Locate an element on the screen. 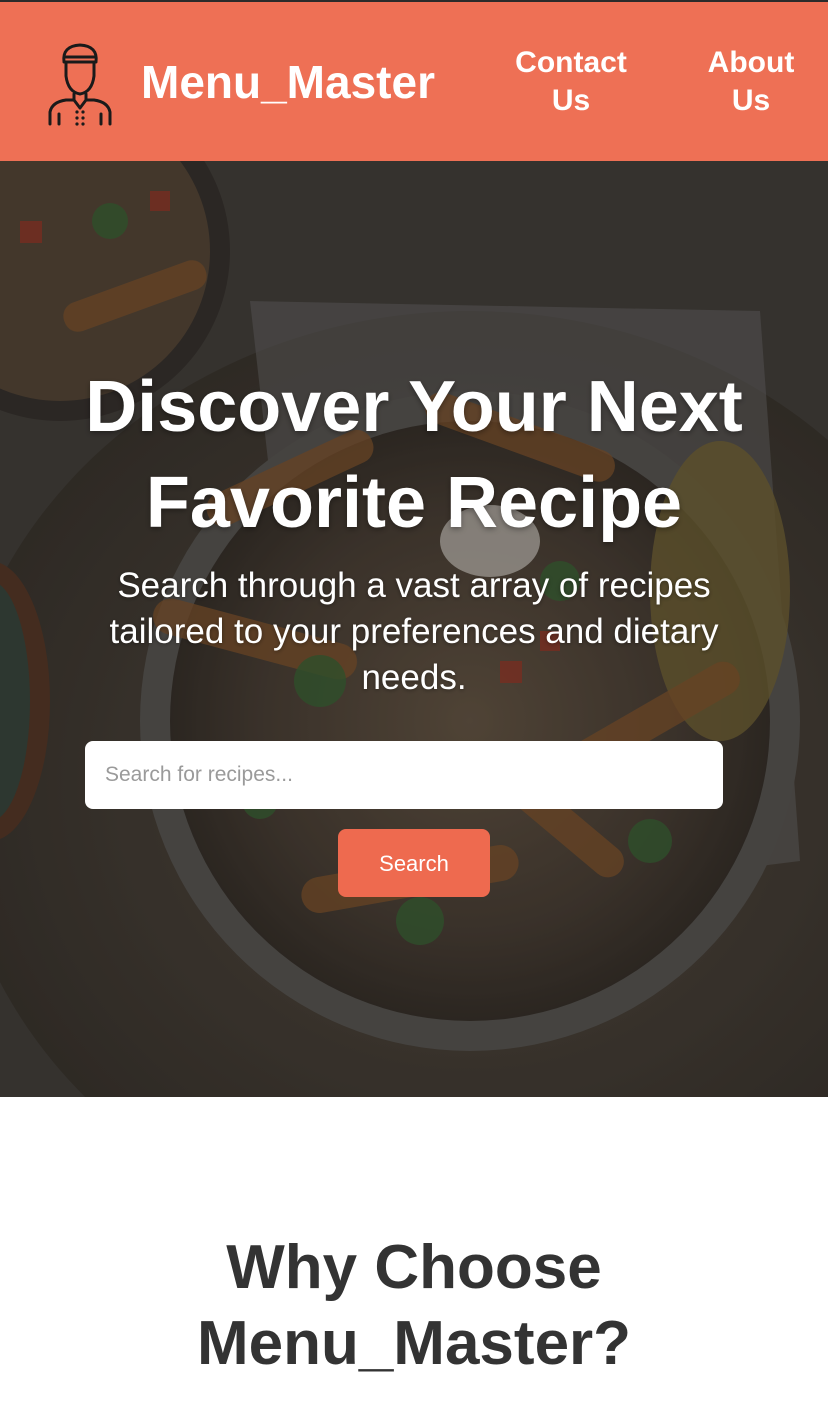 The width and height of the screenshot is (828, 1428). nav-contact-line2: Us is located at coordinates (571, 100).